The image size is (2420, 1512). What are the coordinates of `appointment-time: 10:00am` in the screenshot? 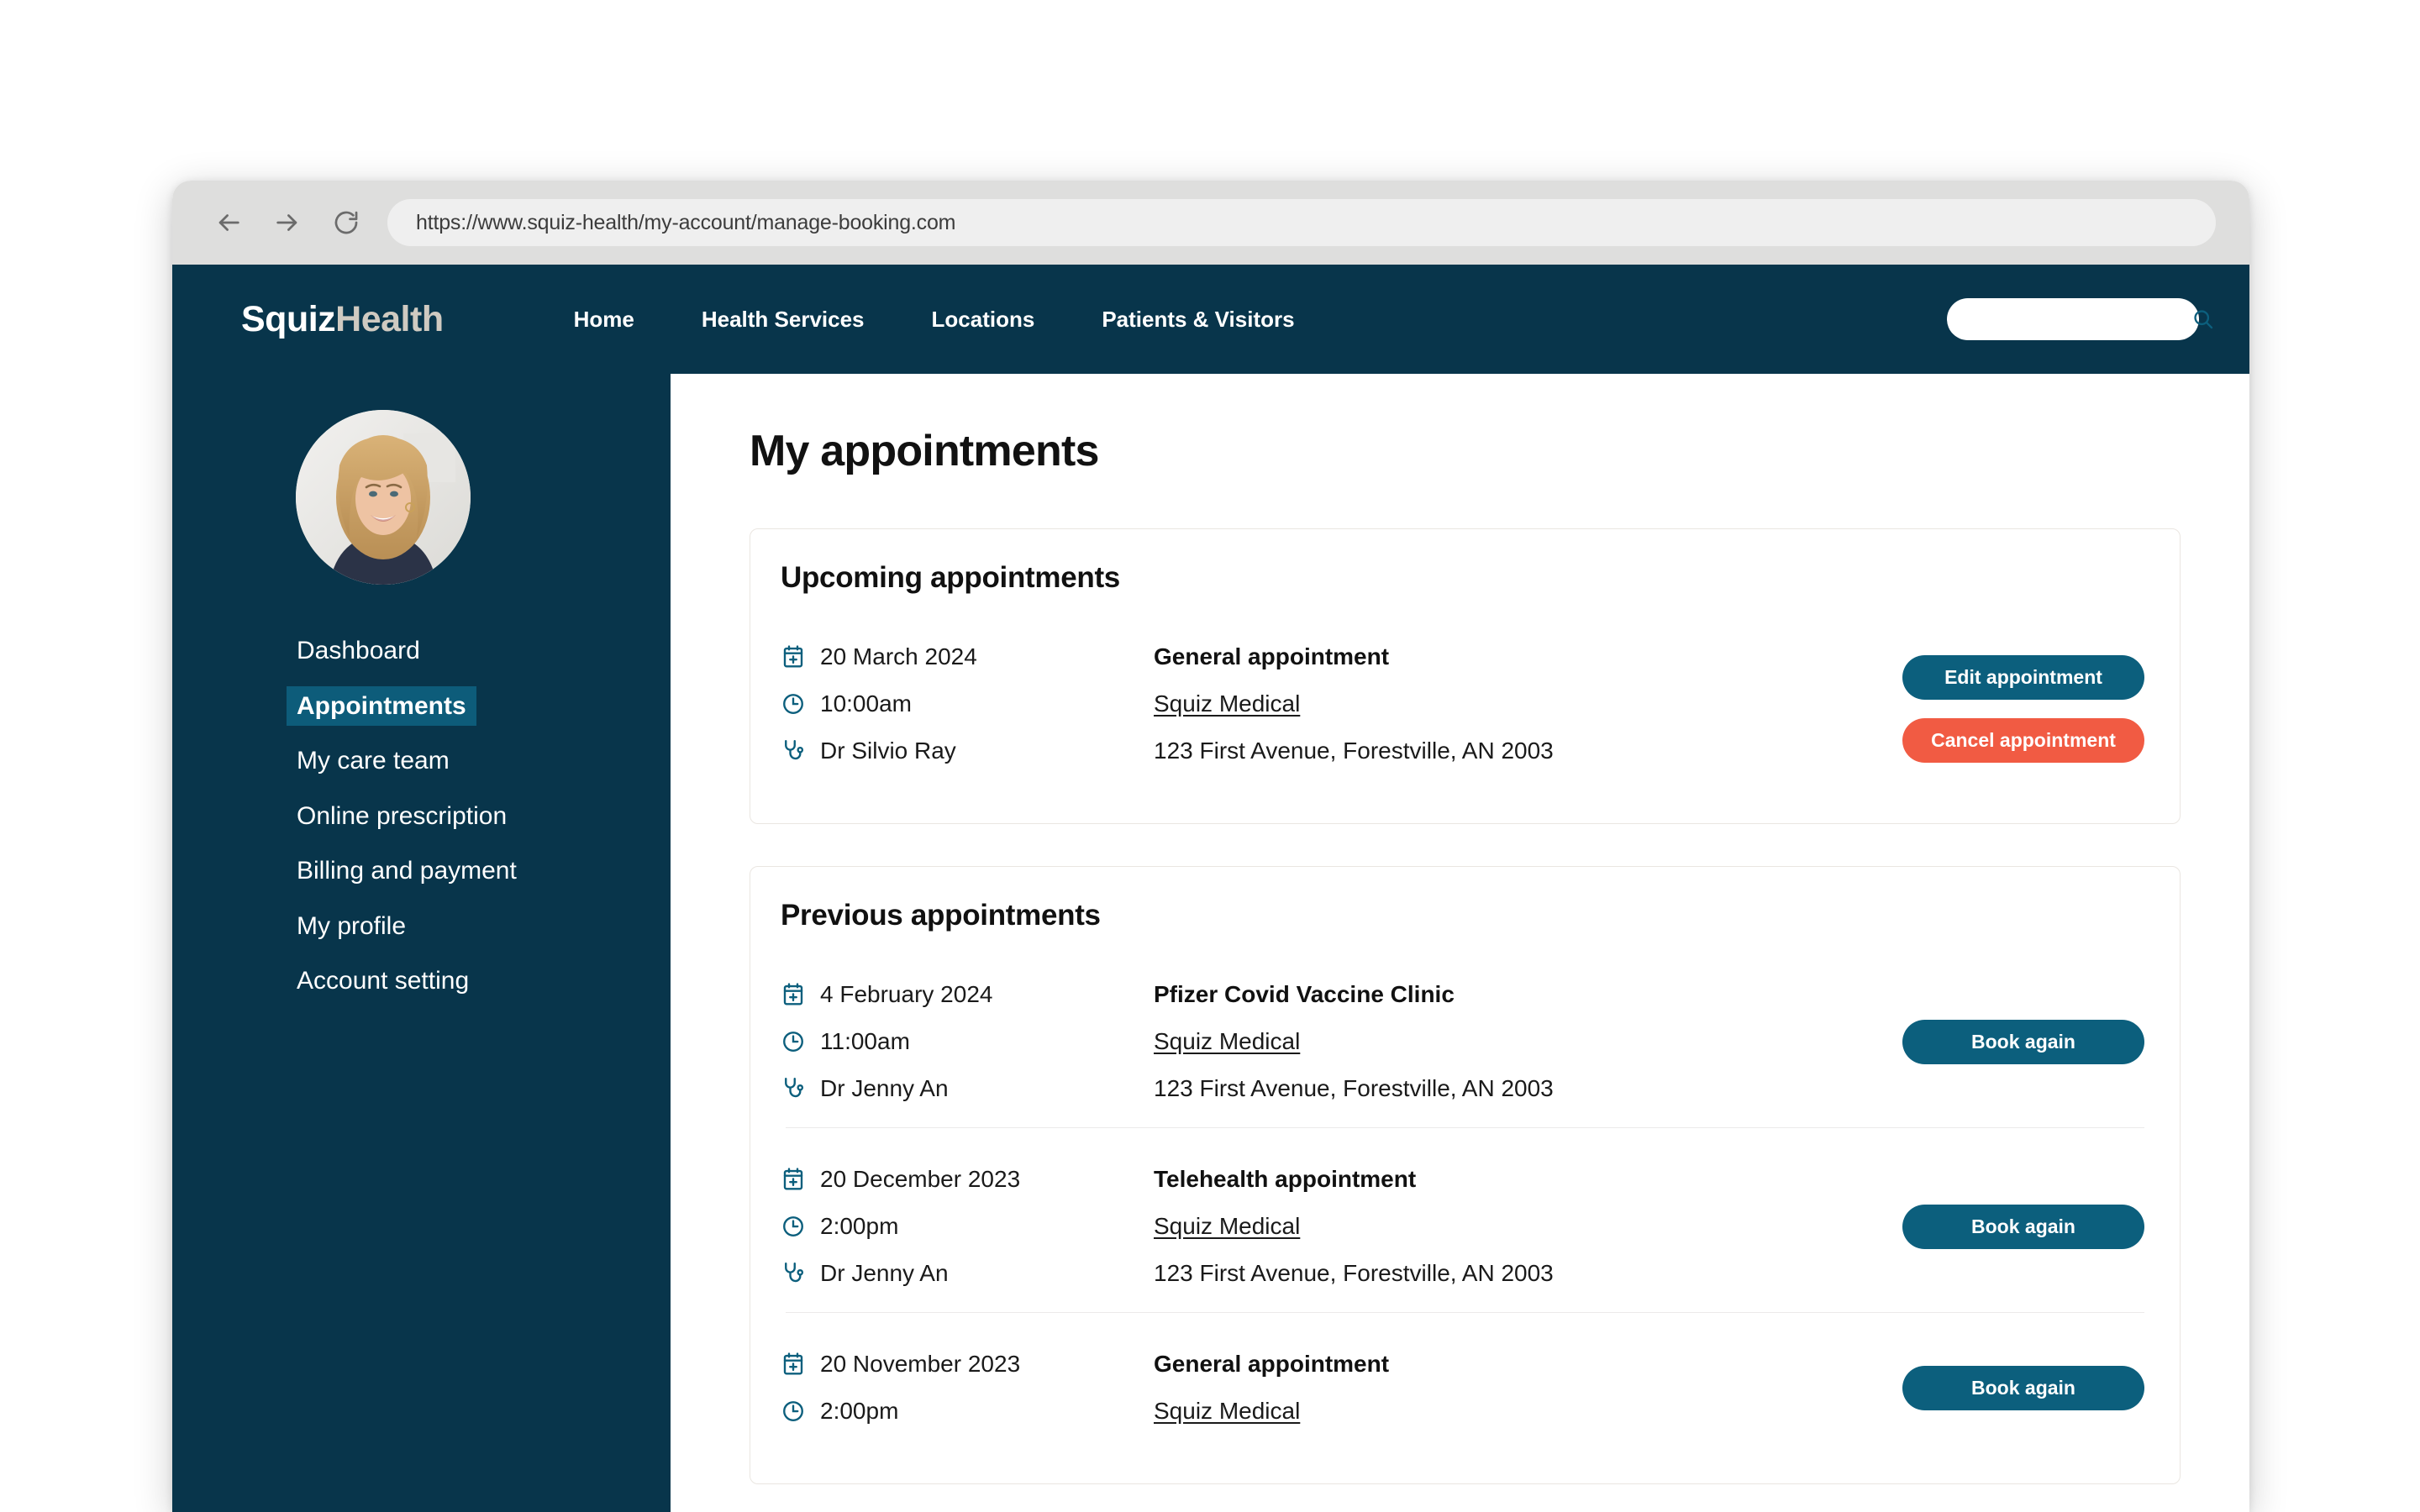 It's located at (961, 703).